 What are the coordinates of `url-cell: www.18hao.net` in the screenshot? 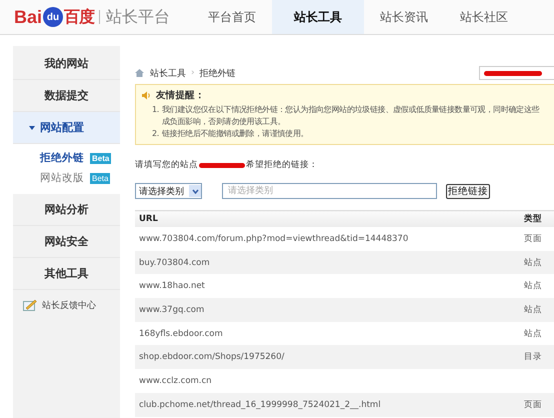 It's located at (327, 286).